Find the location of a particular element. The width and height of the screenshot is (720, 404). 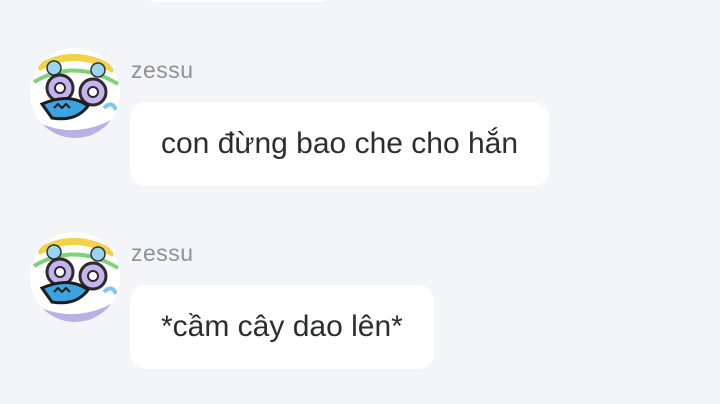

message-bubble: *cầm cây dao lên* is located at coordinates (282, 327).